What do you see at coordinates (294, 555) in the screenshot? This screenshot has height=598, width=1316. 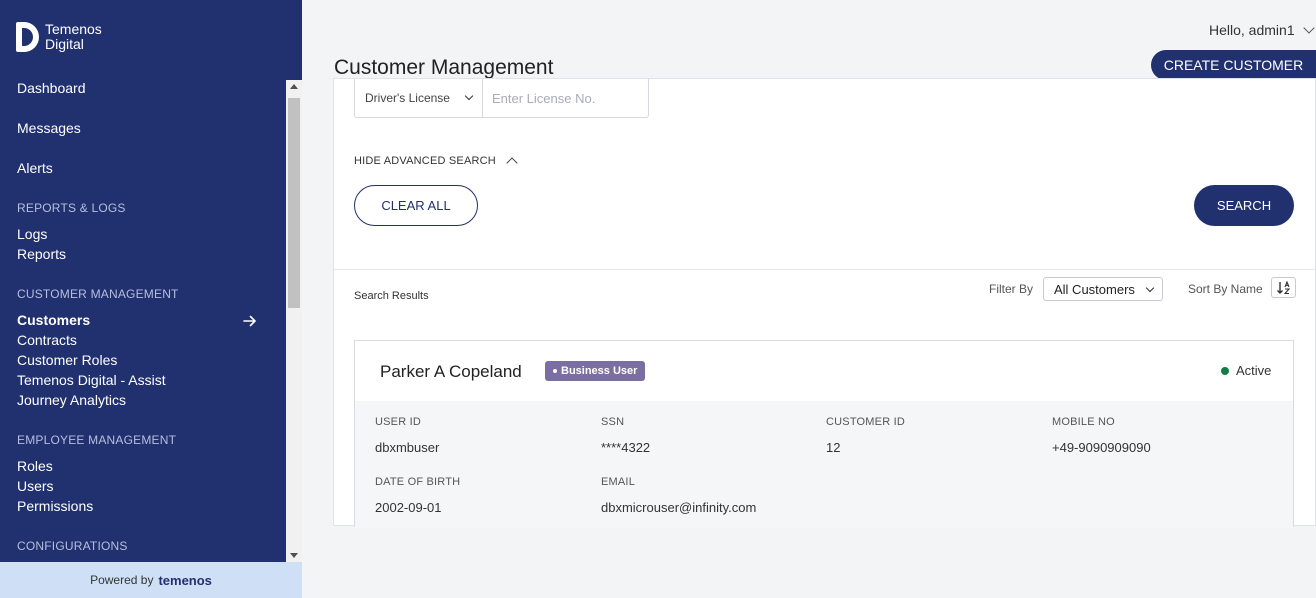 I see `scroll-down-icon` at bounding box center [294, 555].